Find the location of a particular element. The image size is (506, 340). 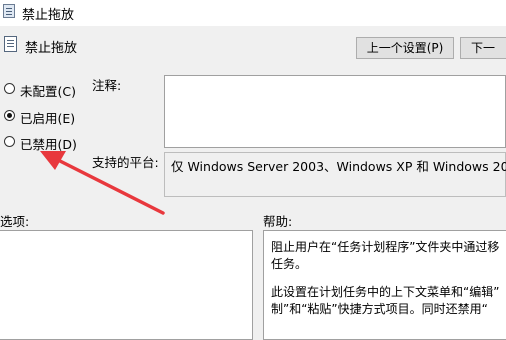

radio-enabled-circle is located at coordinates (9, 115).